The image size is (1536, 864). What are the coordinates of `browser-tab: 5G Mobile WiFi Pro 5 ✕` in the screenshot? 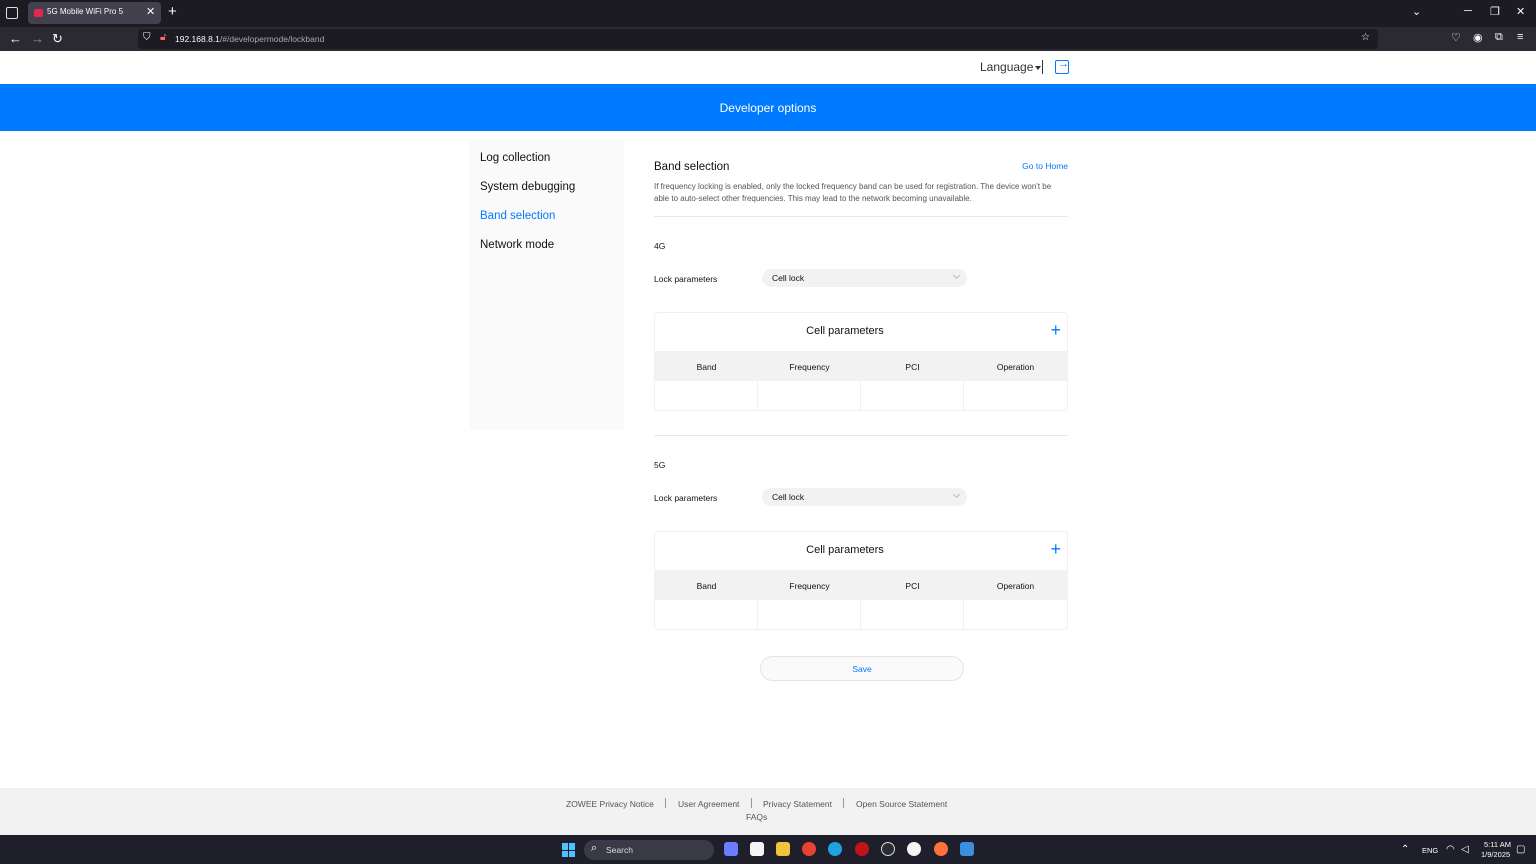 It's located at (94, 13).